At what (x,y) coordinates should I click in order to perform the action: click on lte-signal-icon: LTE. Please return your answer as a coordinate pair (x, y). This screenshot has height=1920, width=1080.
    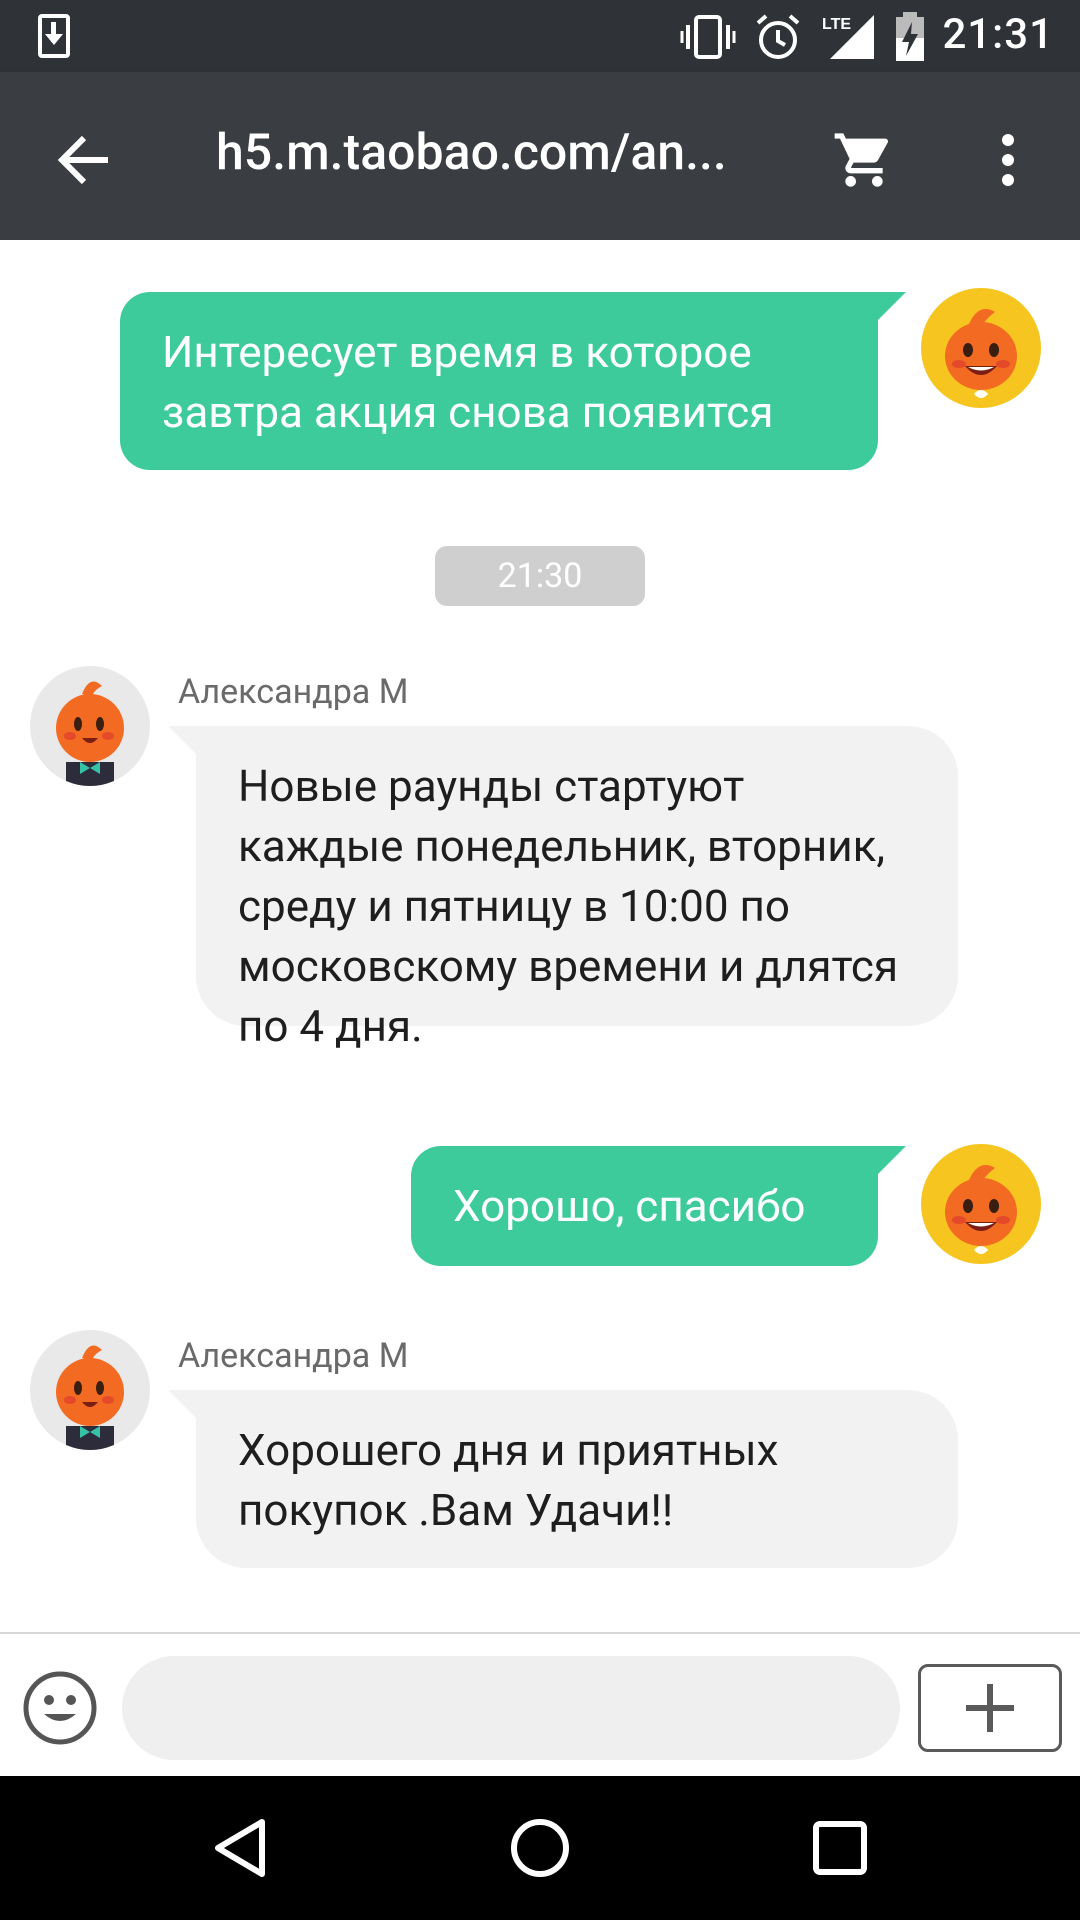
    Looking at the image, I should click on (848, 37).